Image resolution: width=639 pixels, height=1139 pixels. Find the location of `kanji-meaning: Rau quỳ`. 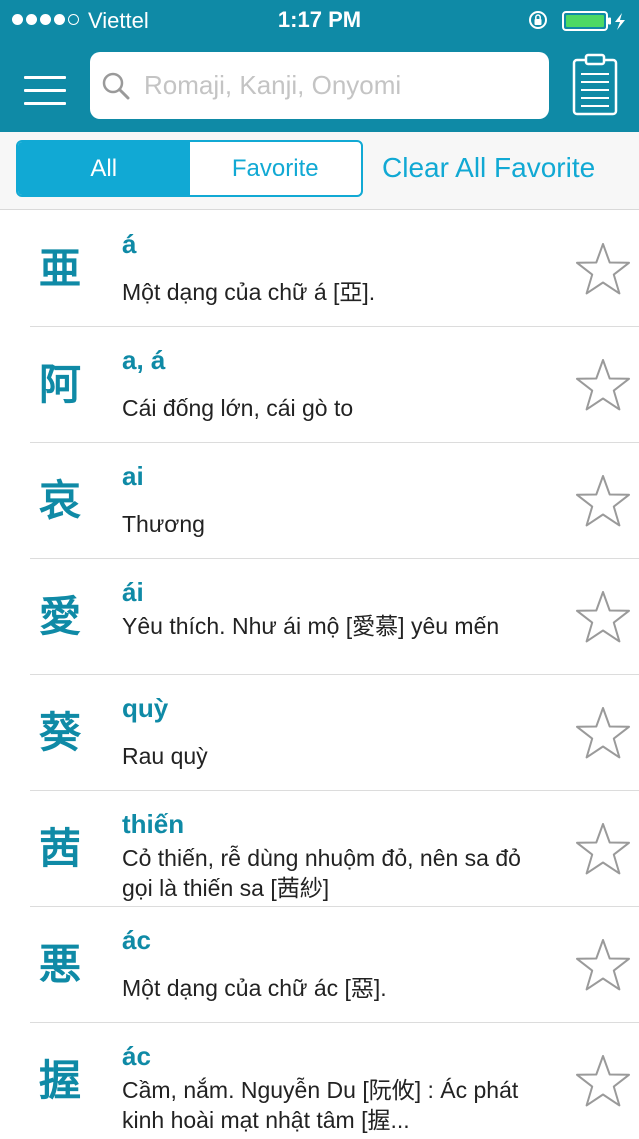

kanji-meaning: Rau quỳ is located at coordinates (165, 756).